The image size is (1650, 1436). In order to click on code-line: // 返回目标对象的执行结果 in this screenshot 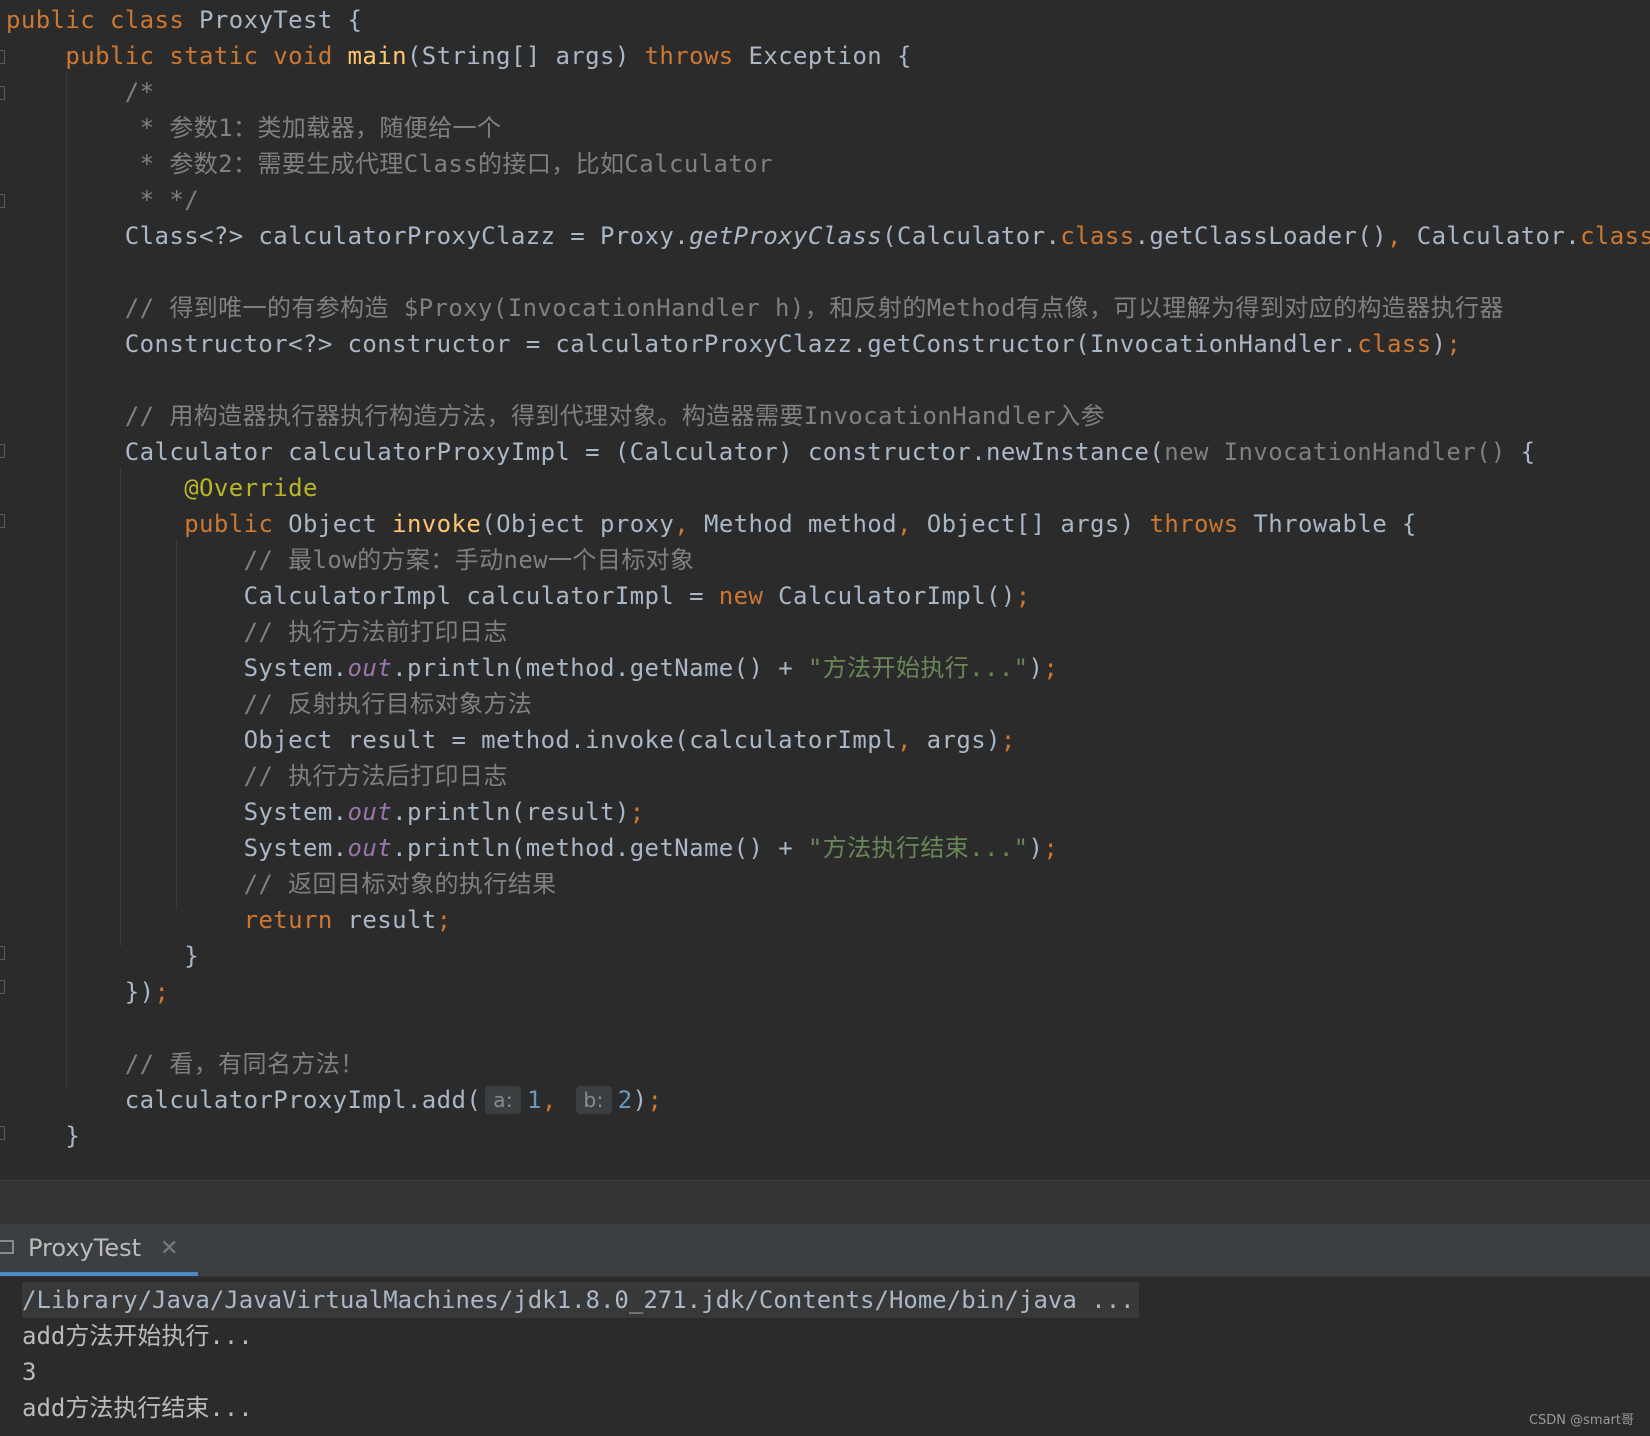, I will do `click(281, 884)`.